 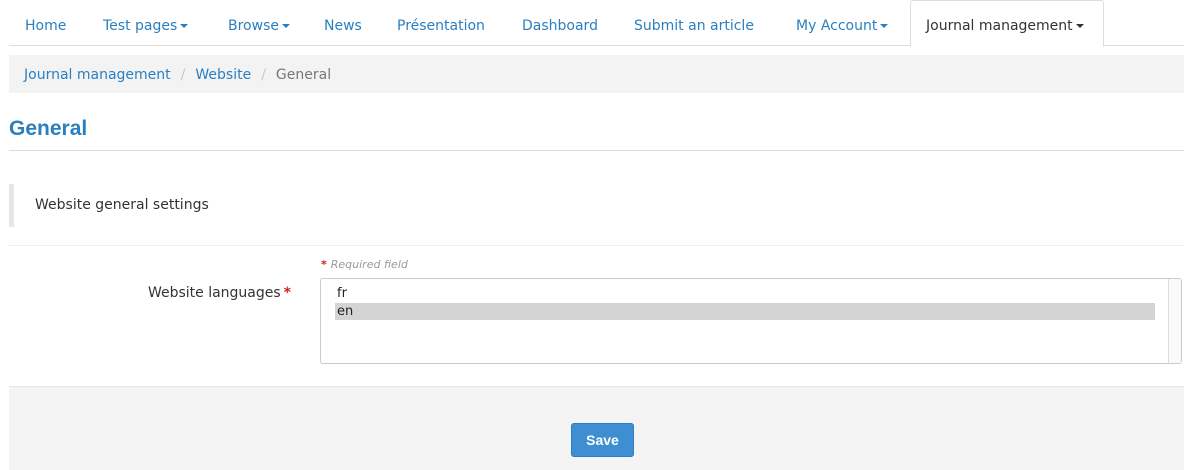 What do you see at coordinates (596, 245) in the screenshot?
I see `section-divider` at bounding box center [596, 245].